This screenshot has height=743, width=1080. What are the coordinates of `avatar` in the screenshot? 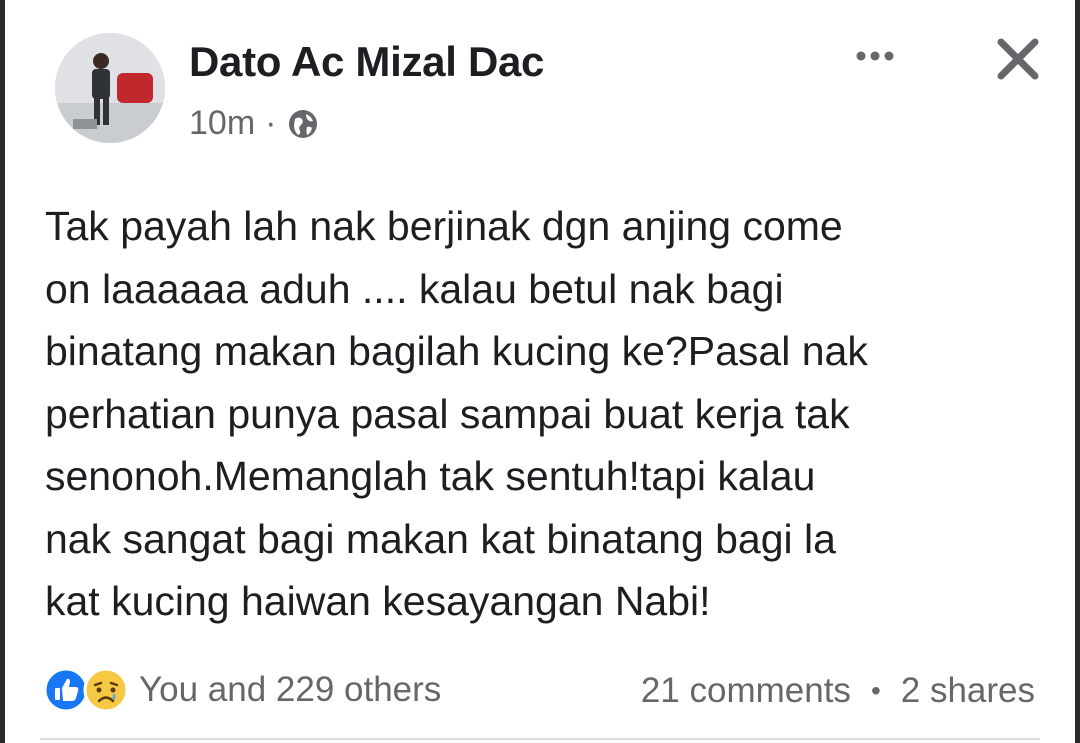 It's located at (110, 88).